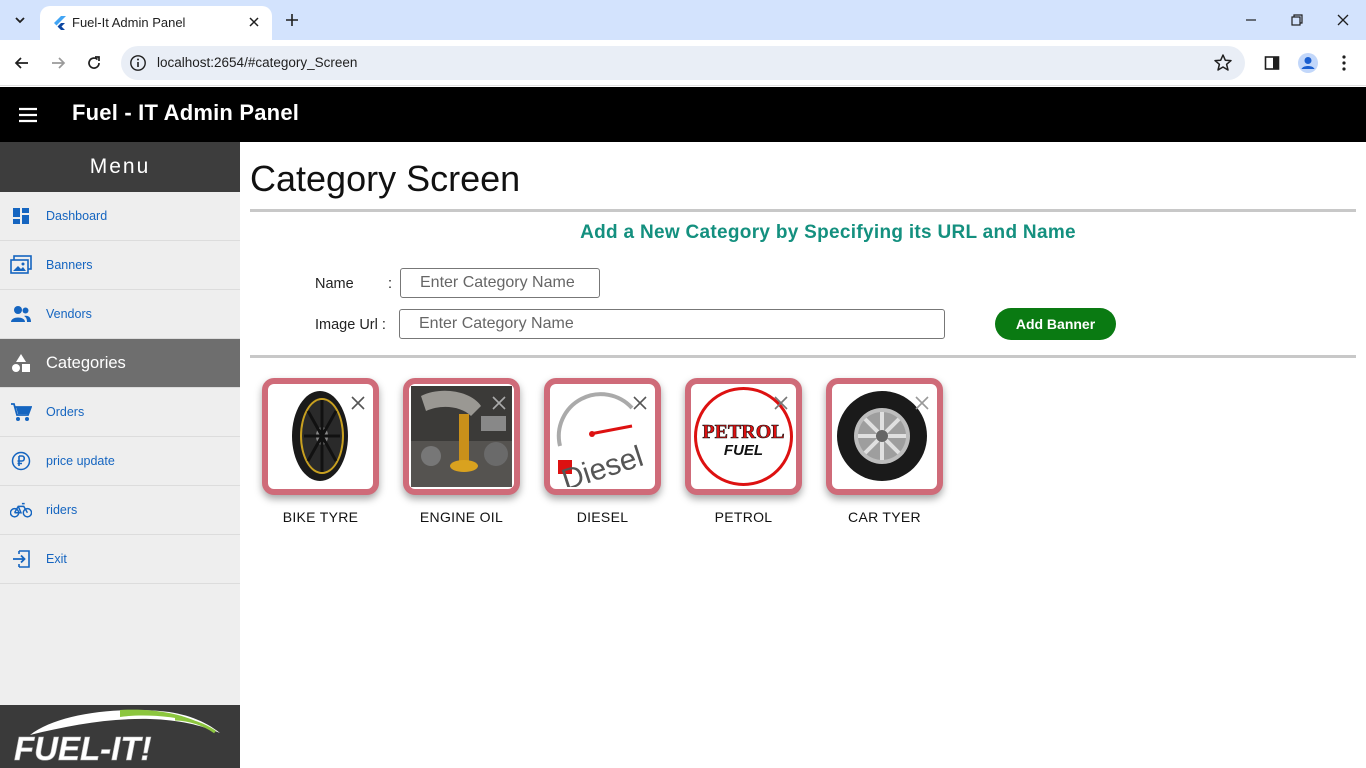  I want to click on image-url-label: Image Url :, so click(350, 325).